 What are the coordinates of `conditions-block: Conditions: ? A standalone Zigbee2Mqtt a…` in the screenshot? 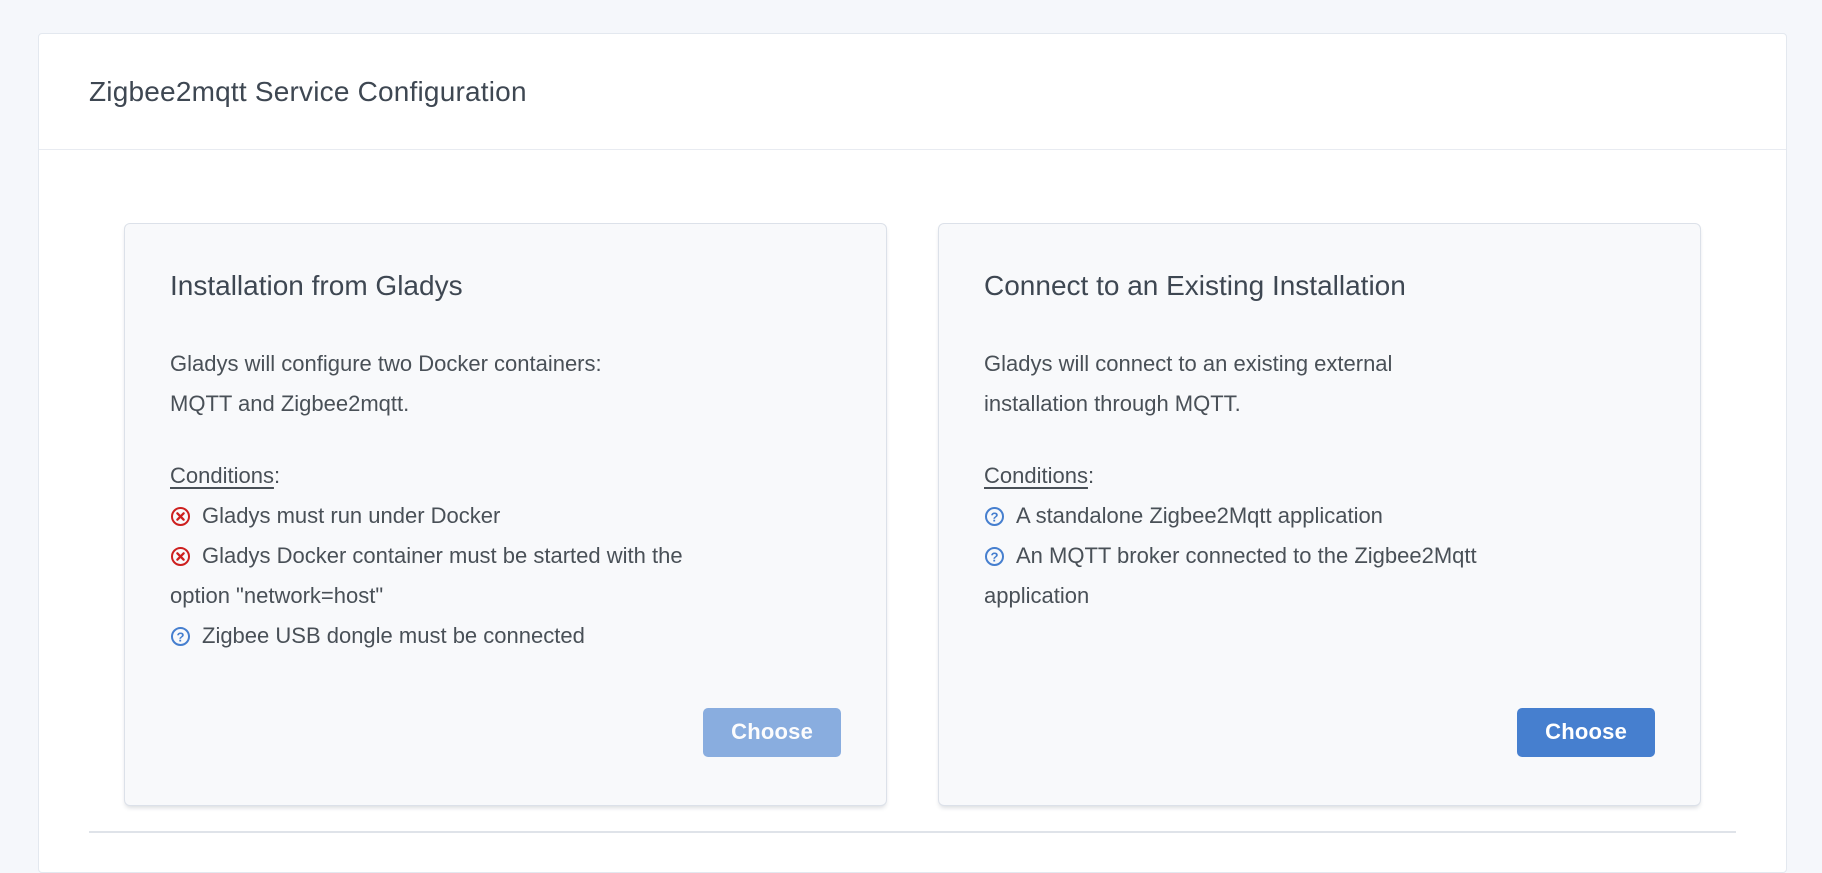 It's located at (1319, 536).